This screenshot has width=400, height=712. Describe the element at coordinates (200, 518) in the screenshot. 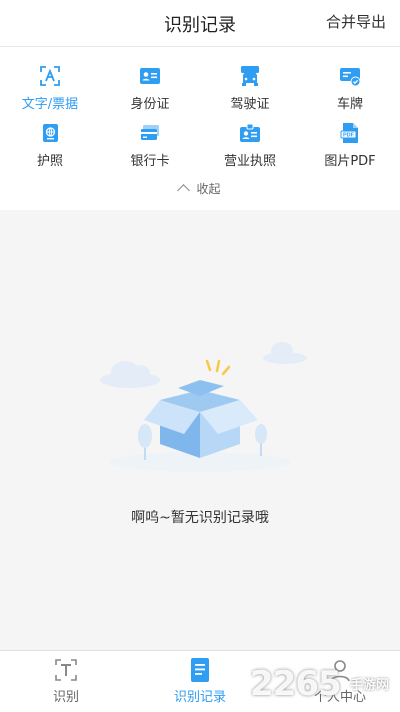

I see `empty-message: 啊呜~暂无识别记录哦` at that location.